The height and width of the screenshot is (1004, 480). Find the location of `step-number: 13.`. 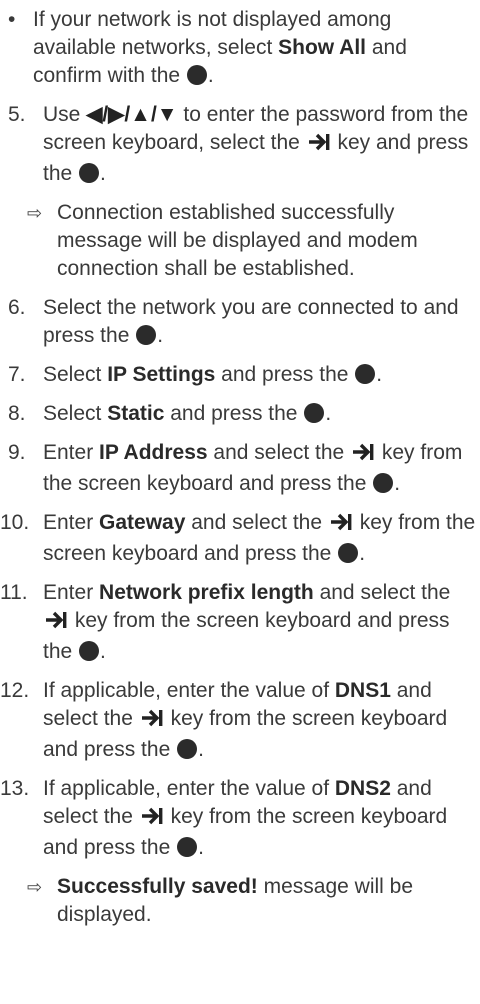

step-number: 13. is located at coordinates (15, 788).